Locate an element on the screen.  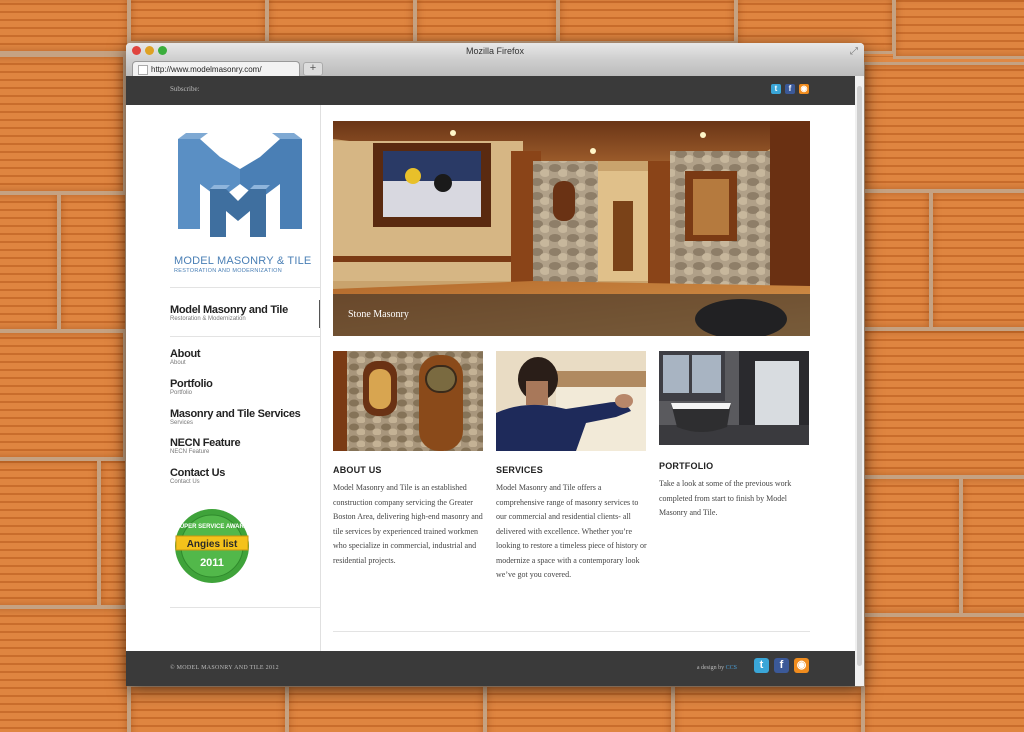
social-icons: t f ◉ is located at coordinates (790, 89).